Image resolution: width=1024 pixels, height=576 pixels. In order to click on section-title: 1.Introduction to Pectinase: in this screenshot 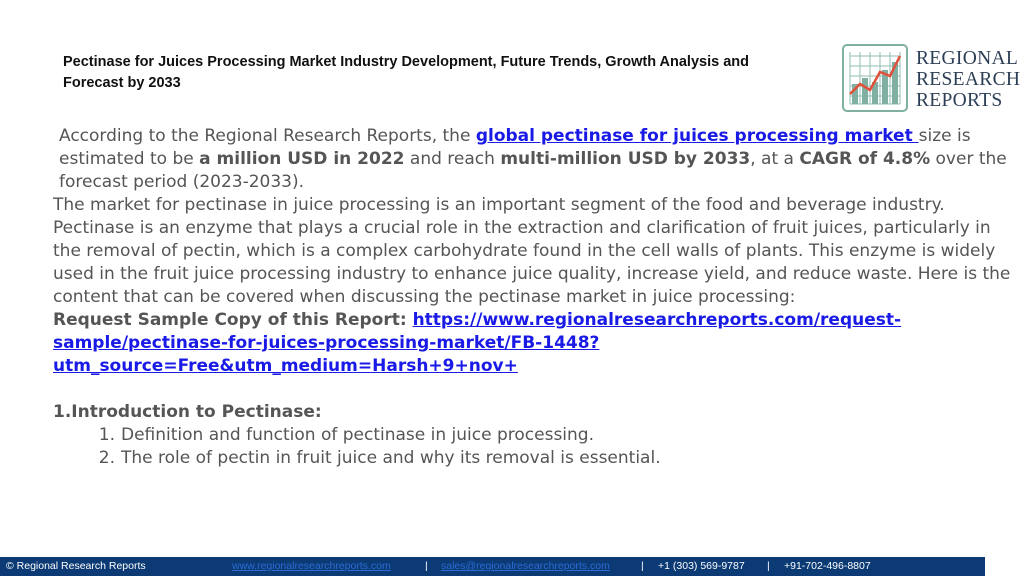, I will do `click(187, 412)`.